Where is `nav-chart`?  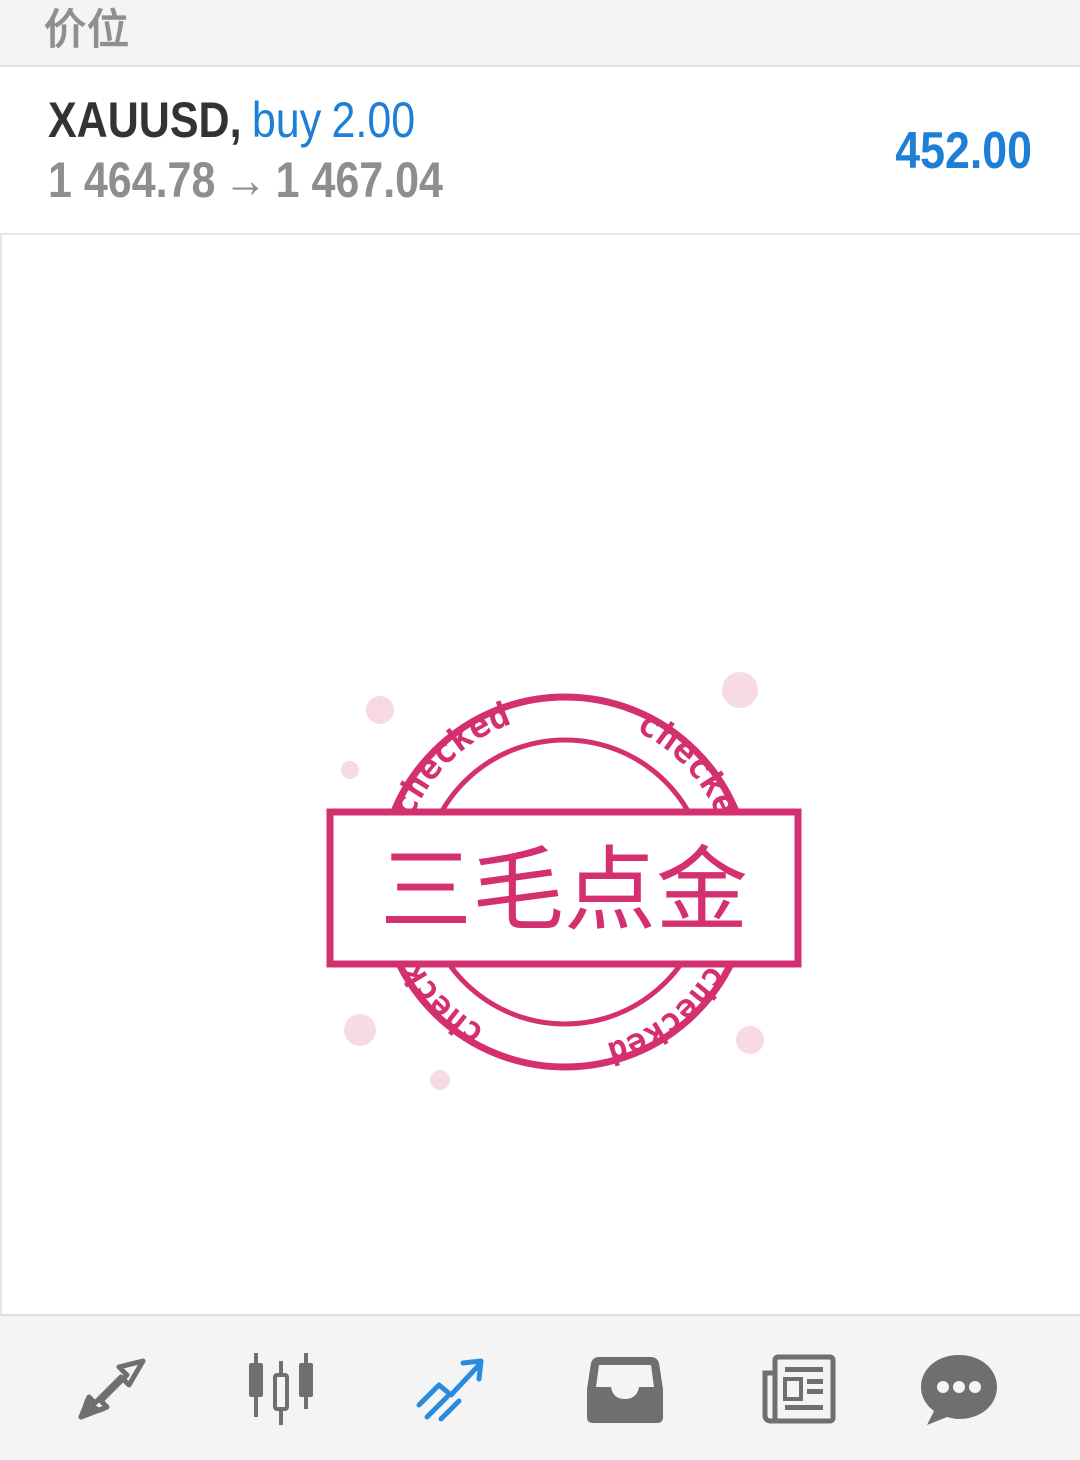
nav-chart is located at coordinates (281, 1389).